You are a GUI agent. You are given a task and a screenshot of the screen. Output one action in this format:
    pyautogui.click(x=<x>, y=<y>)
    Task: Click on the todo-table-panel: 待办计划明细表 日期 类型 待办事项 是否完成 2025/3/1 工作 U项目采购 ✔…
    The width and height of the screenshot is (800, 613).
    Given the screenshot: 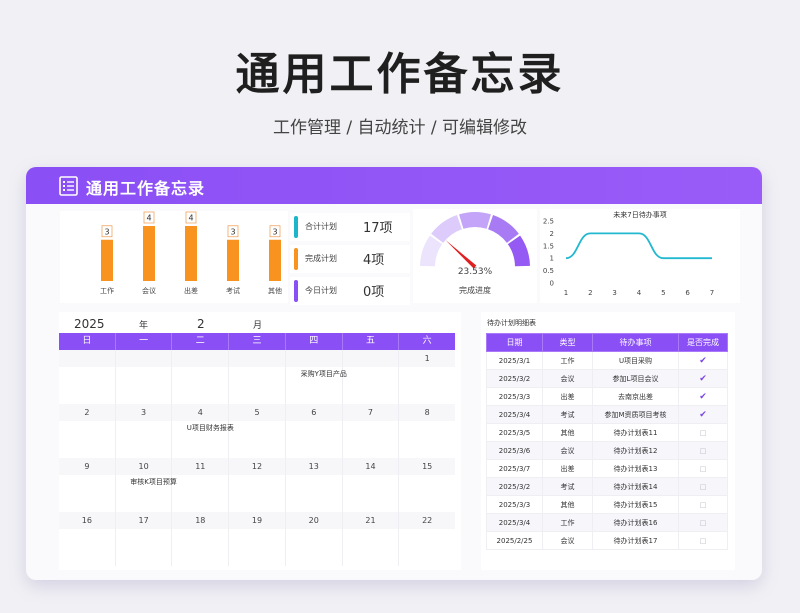 What is the action you would take?
    pyautogui.click(x=608, y=441)
    